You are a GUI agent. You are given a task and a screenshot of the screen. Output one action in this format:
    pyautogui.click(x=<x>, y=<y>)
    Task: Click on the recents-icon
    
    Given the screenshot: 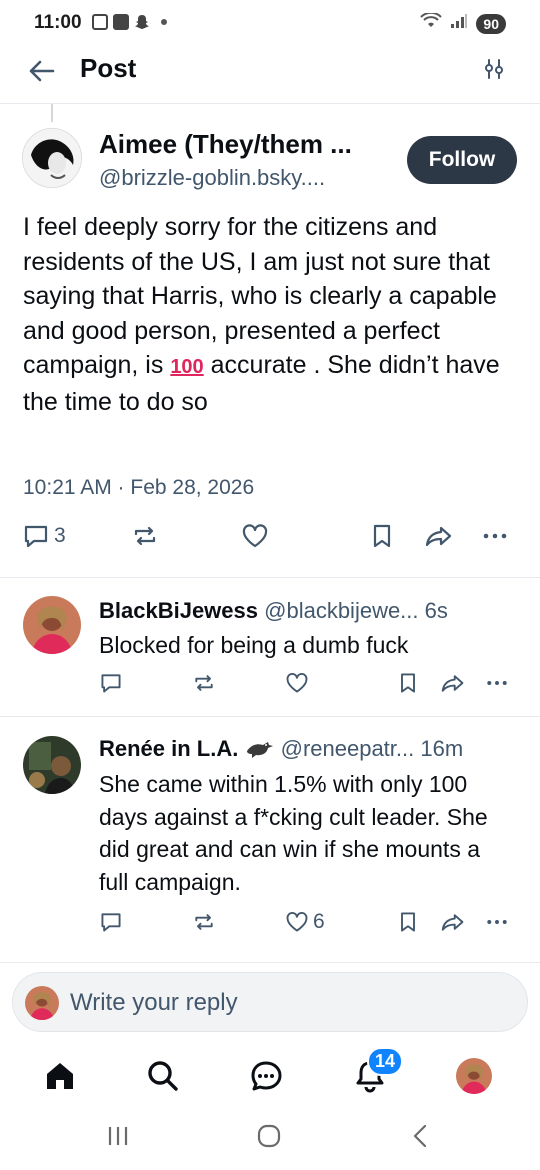 What is the action you would take?
    pyautogui.click(x=118, y=1136)
    